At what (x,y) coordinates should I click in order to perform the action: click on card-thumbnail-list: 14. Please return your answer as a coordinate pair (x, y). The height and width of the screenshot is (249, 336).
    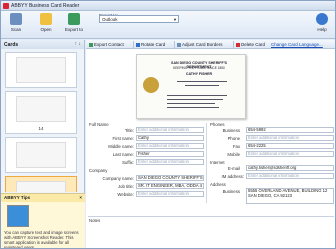
    Looking at the image, I should click on (43, 122).